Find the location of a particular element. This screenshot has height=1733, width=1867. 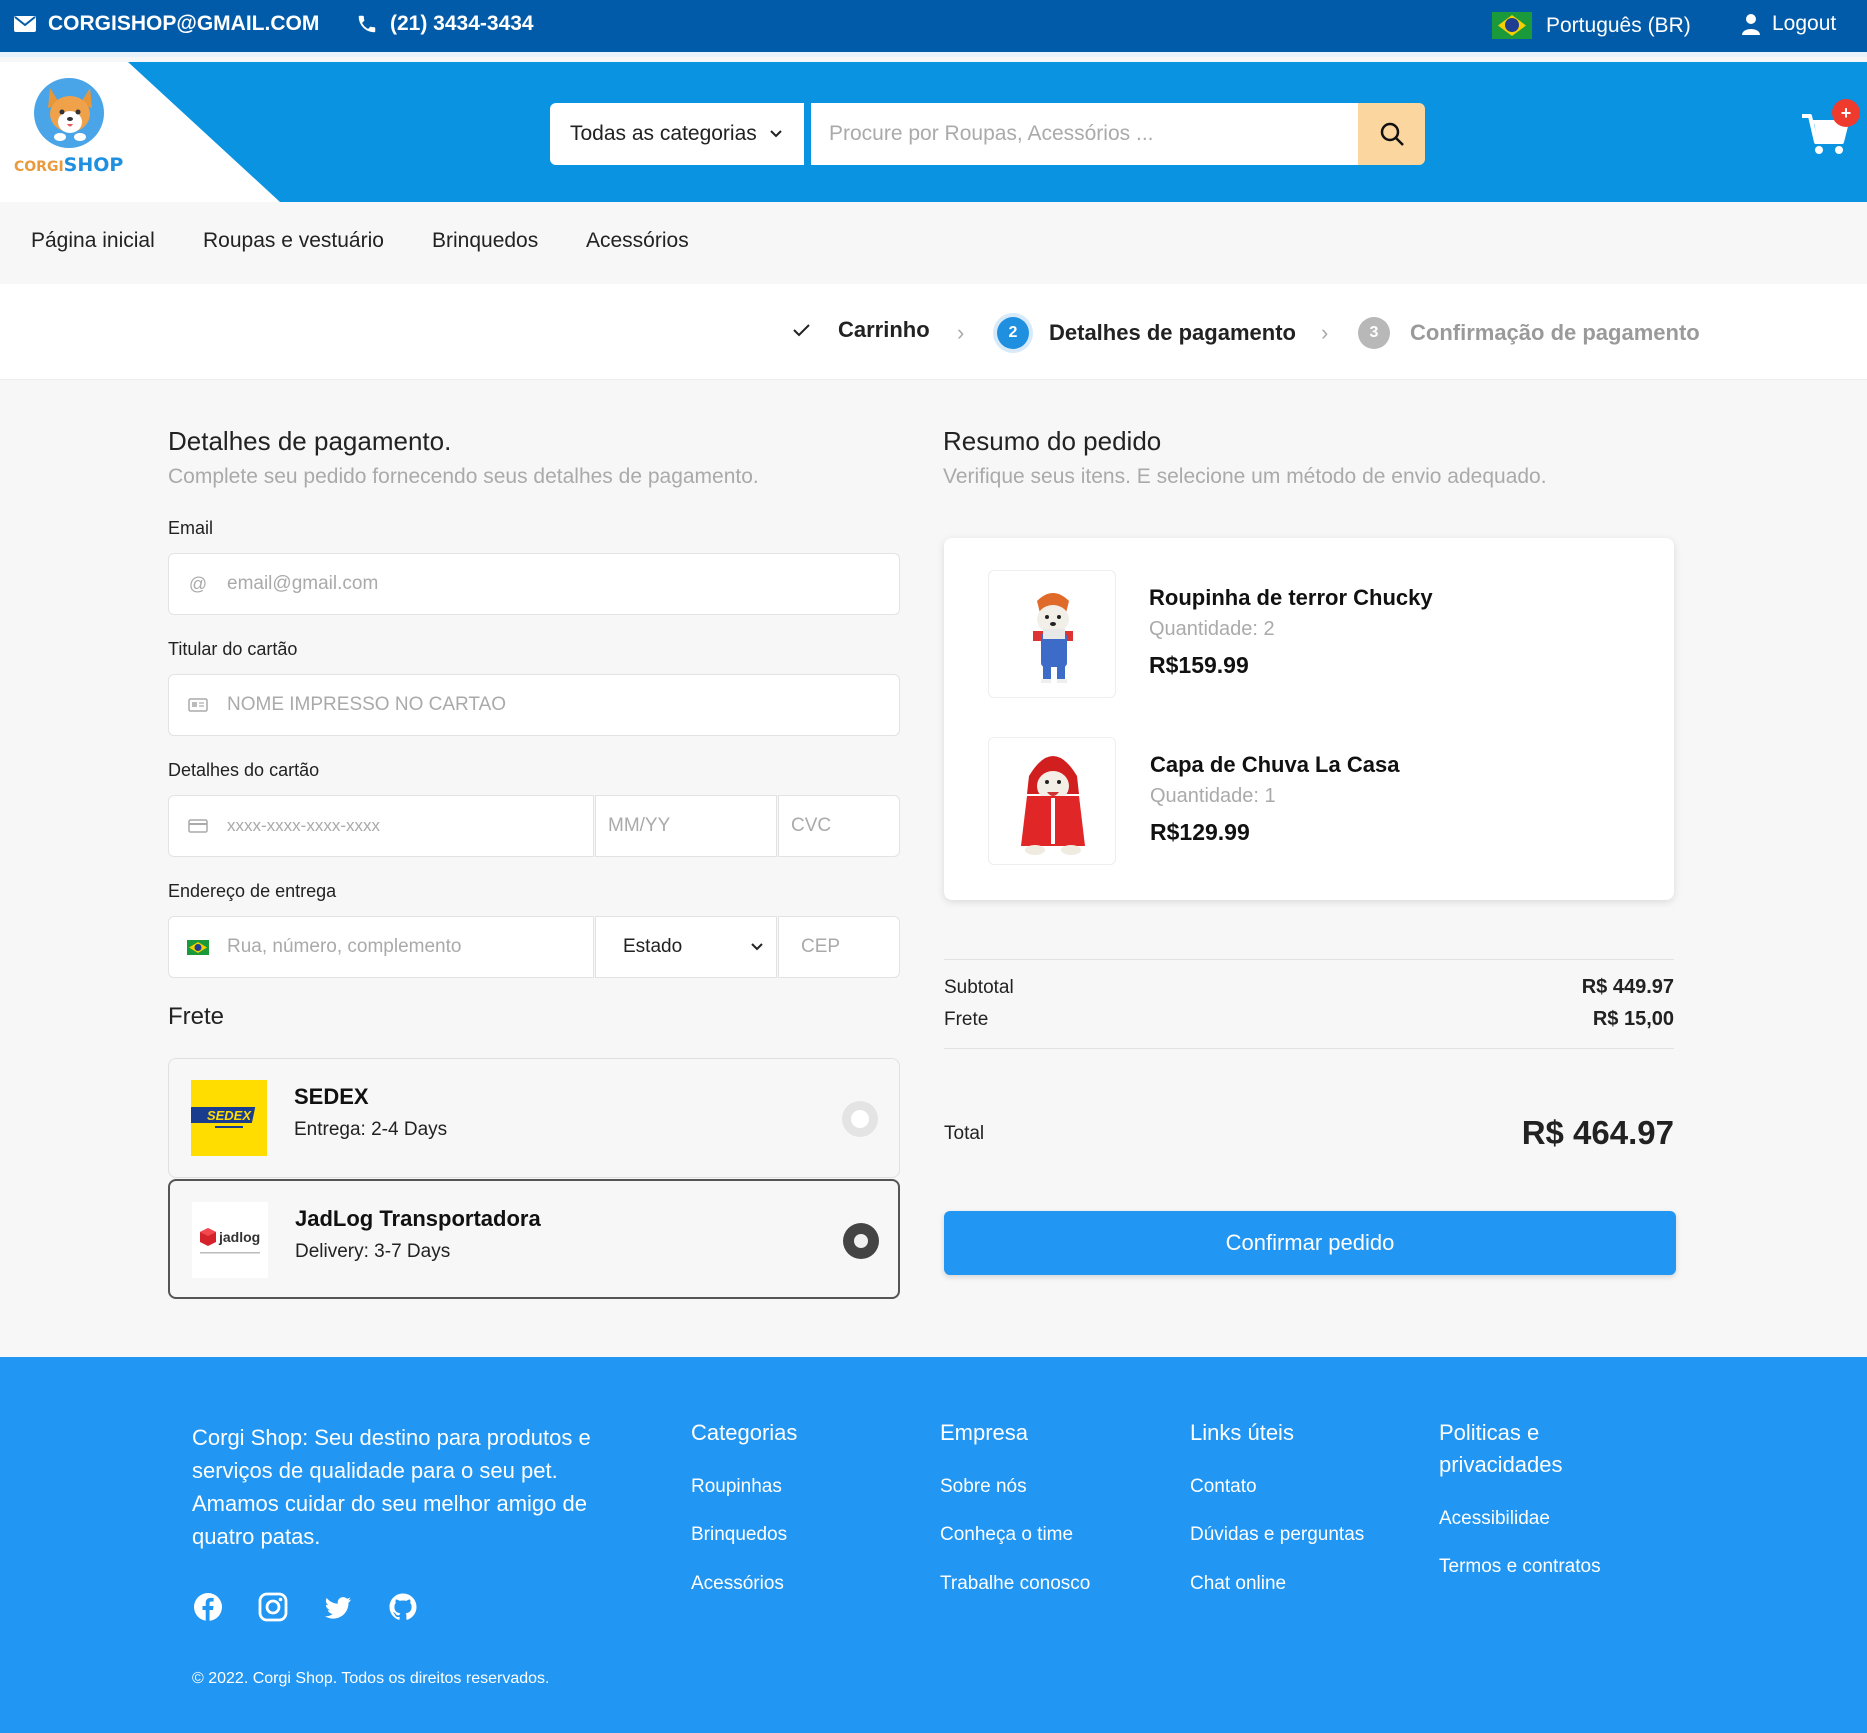

footer-link: Termos e contratos is located at coordinates (1520, 1567).